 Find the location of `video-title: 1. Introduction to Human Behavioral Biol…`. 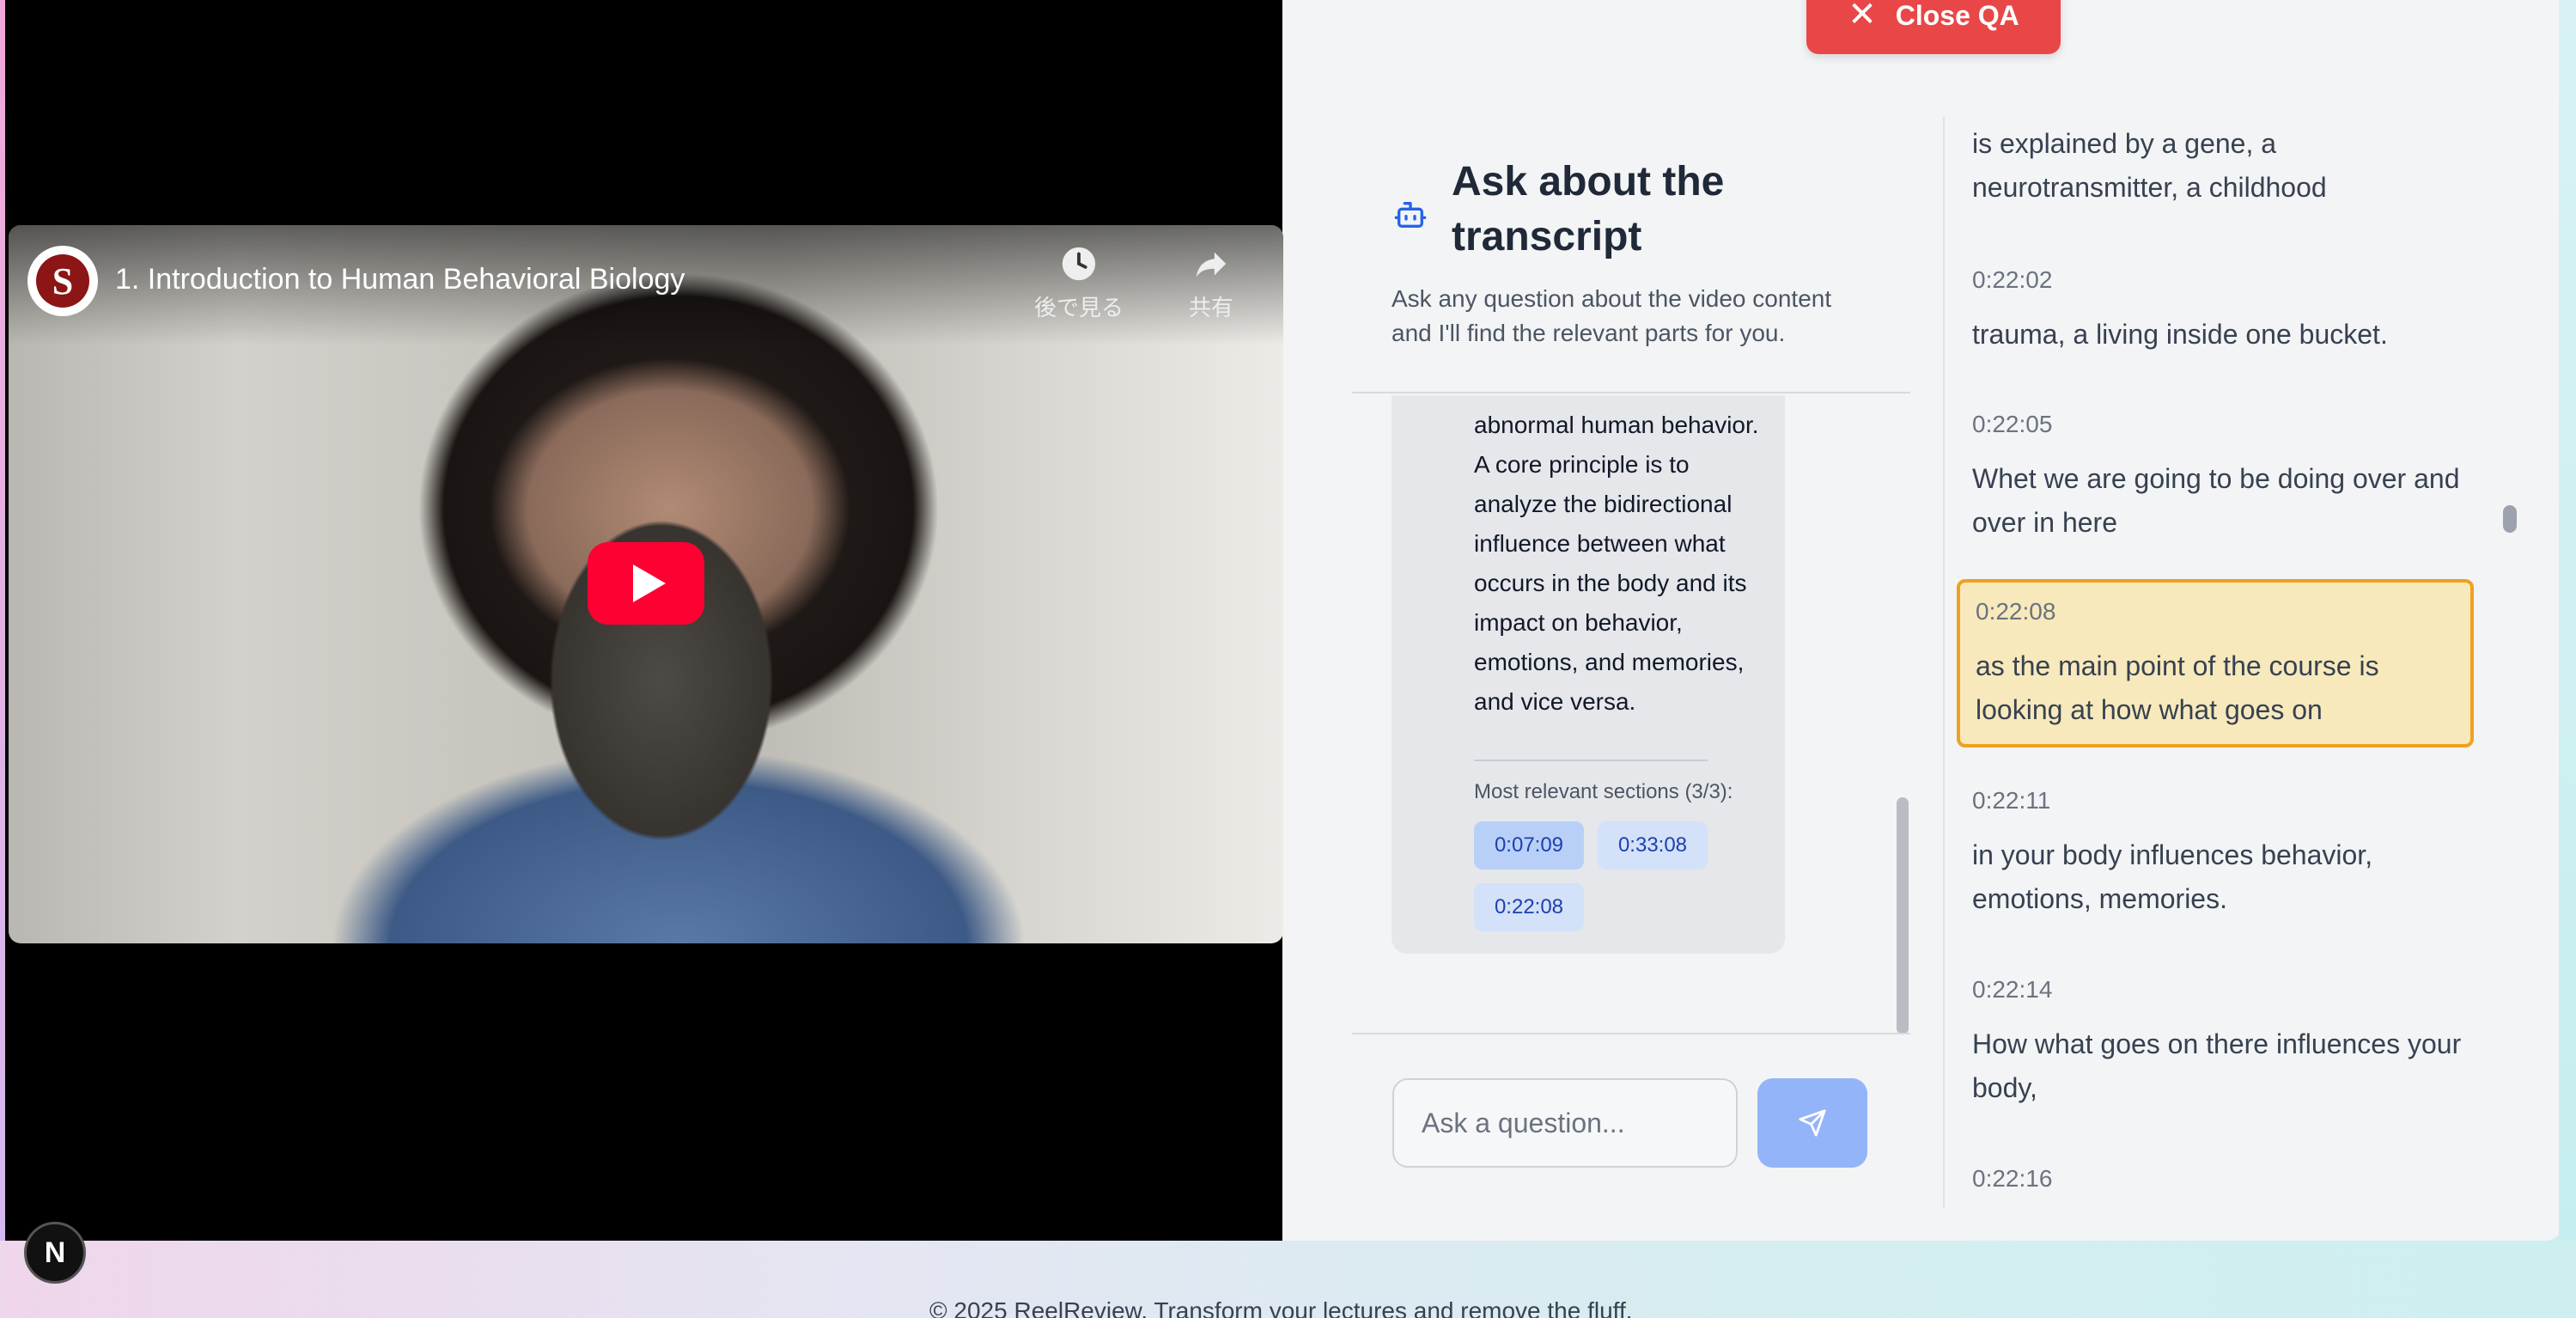

video-title: 1. Introduction to Human Behavioral Biol… is located at coordinates (400, 280).